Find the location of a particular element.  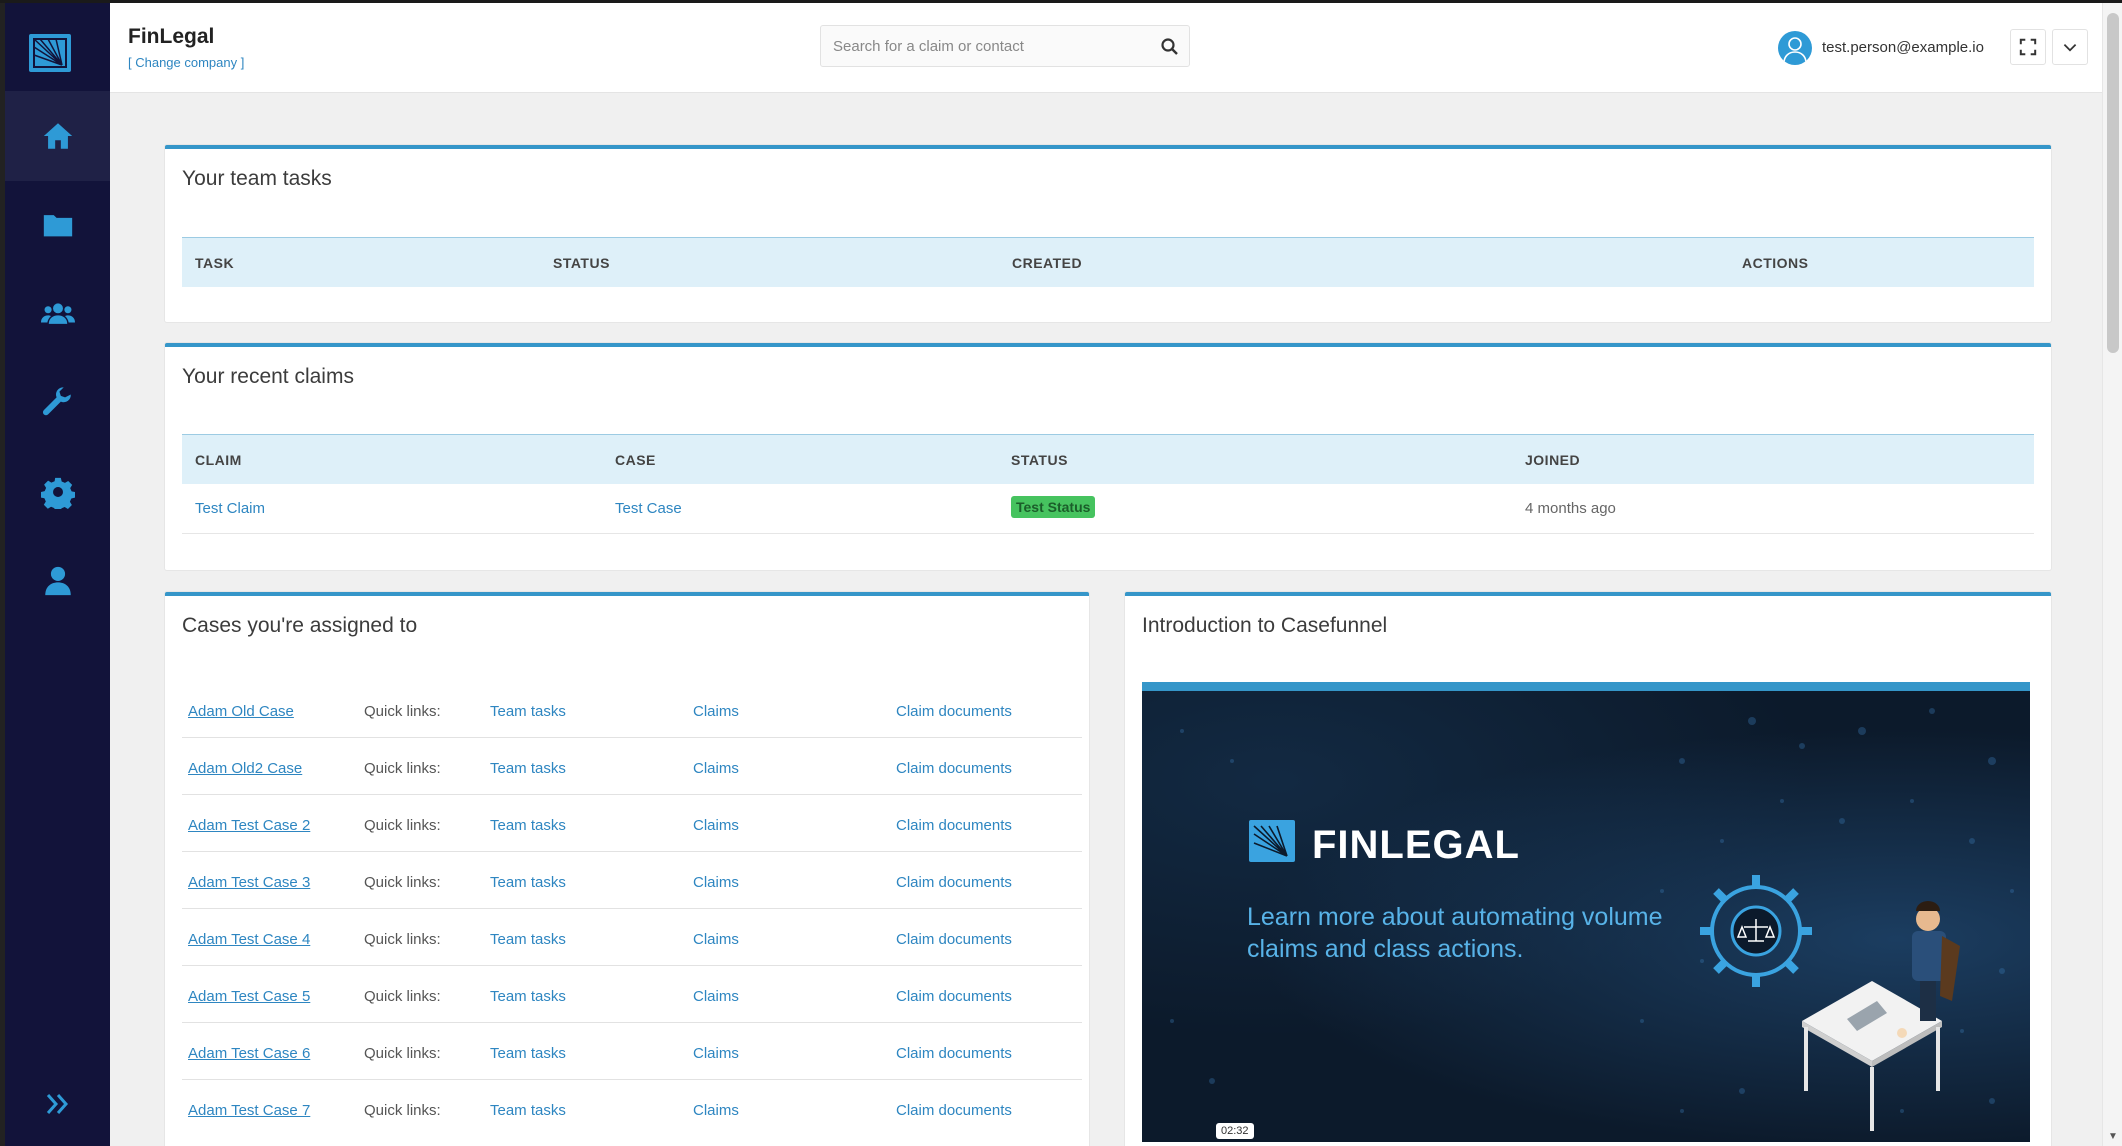

search-icon is located at coordinates (1170, 47).